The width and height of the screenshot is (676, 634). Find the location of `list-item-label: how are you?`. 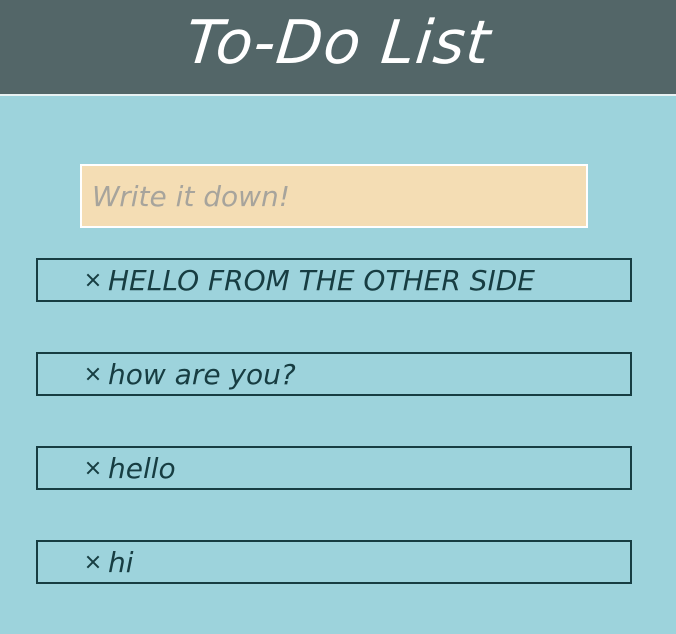

list-item-label: how are you? is located at coordinates (202, 374).